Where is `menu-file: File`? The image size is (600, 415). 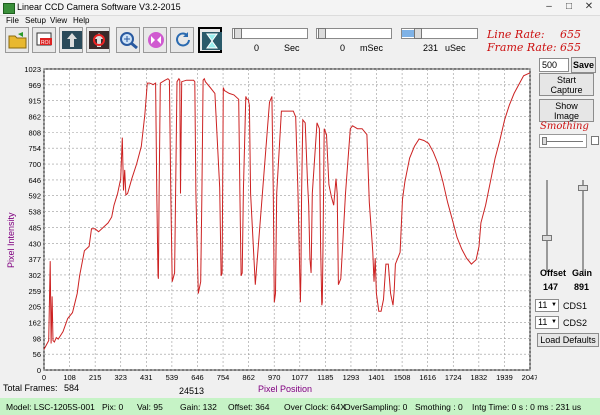
menu-file: File is located at coordinates (12, 20).